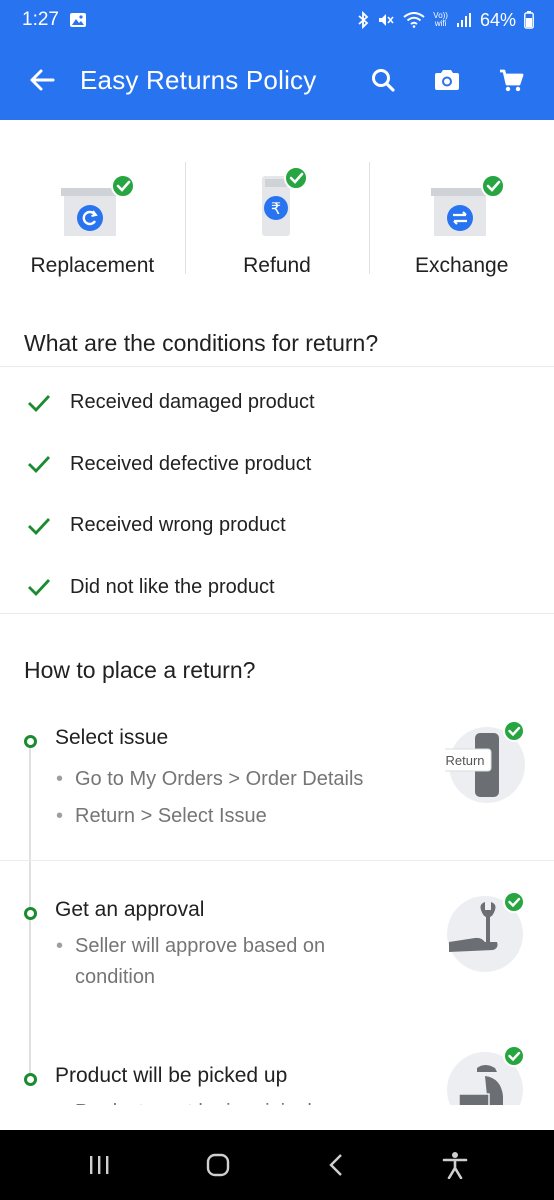  I want to click on refund-phone-icon: ₹, so click(277, 198).